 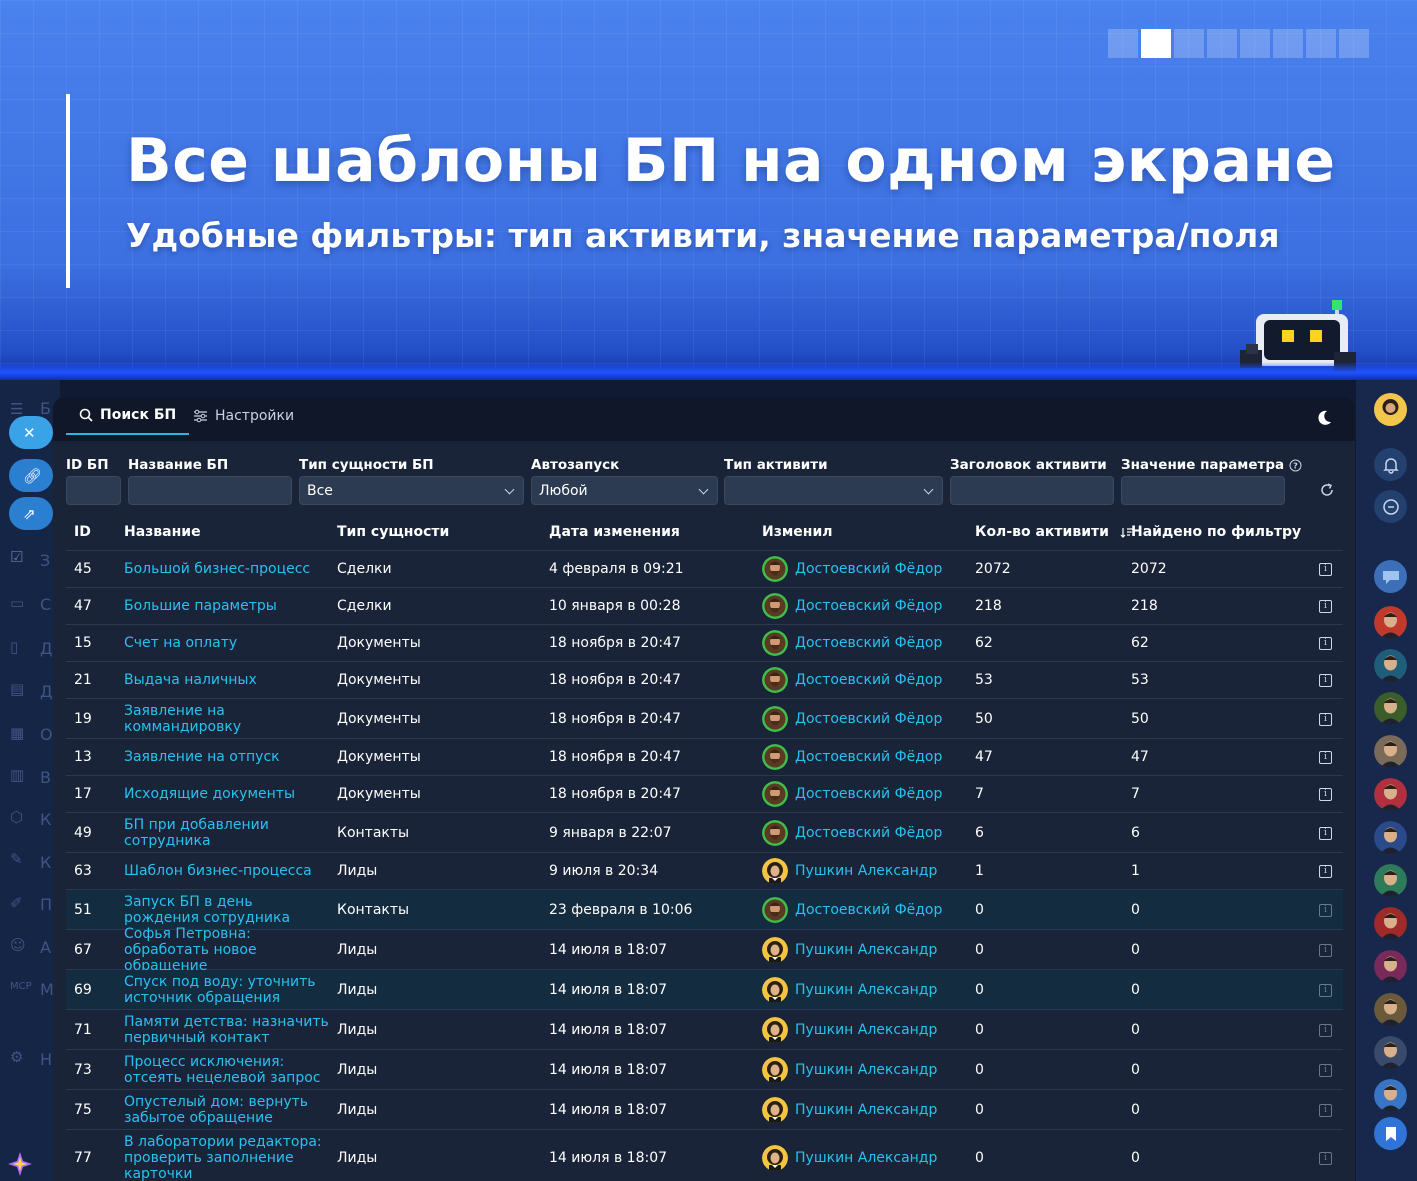 I want to click on robot-icon: ☺, so click(x=20, y=945).